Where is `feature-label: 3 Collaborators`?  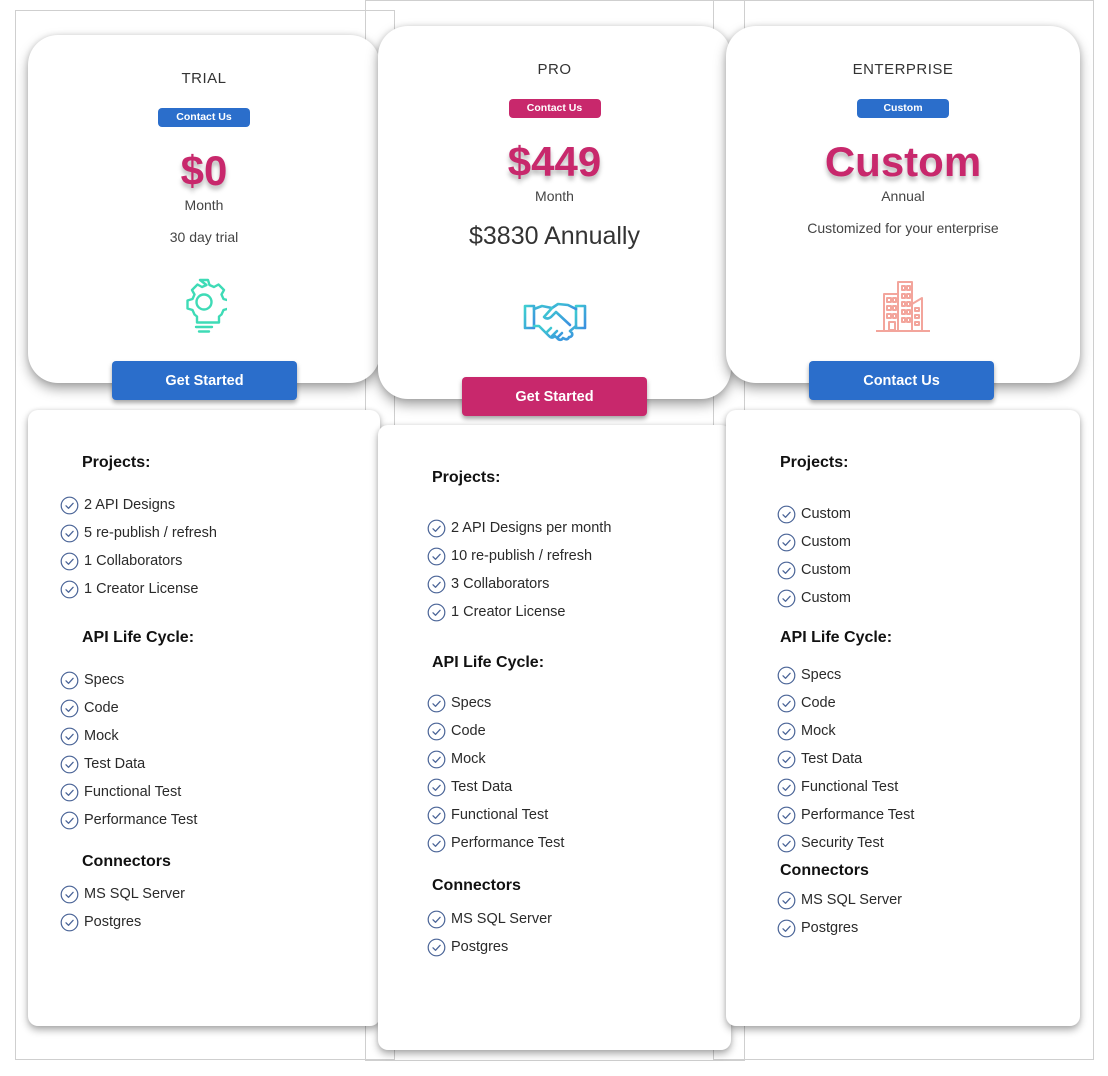
feature-label: 3 Collaborators is located at coordinates (500, 584).